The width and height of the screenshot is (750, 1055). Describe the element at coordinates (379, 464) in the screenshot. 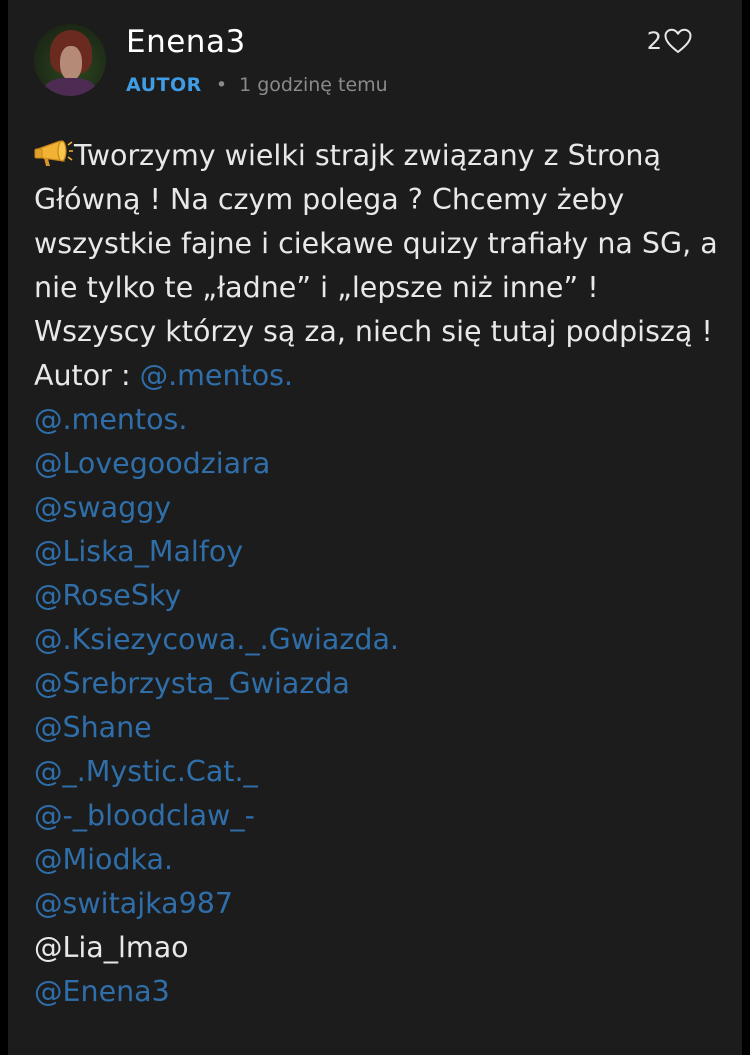

I see `mention-link: @Lovegoodziara` at that location.